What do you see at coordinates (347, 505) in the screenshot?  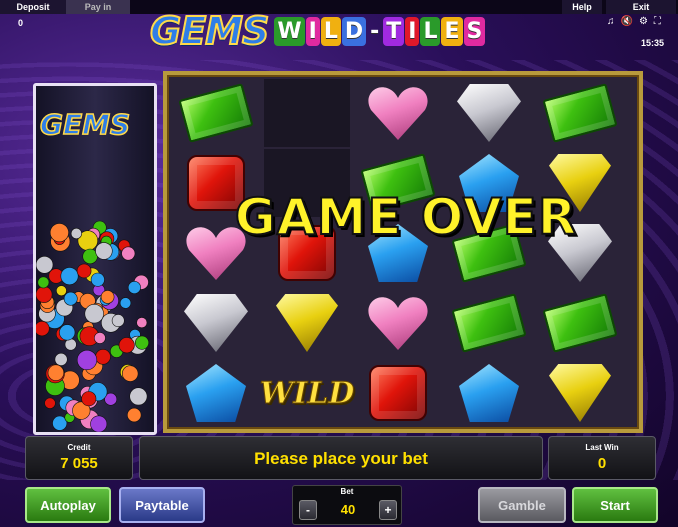 I see `bet-control: Bet - 40 +` at bounding box center [347, 505].